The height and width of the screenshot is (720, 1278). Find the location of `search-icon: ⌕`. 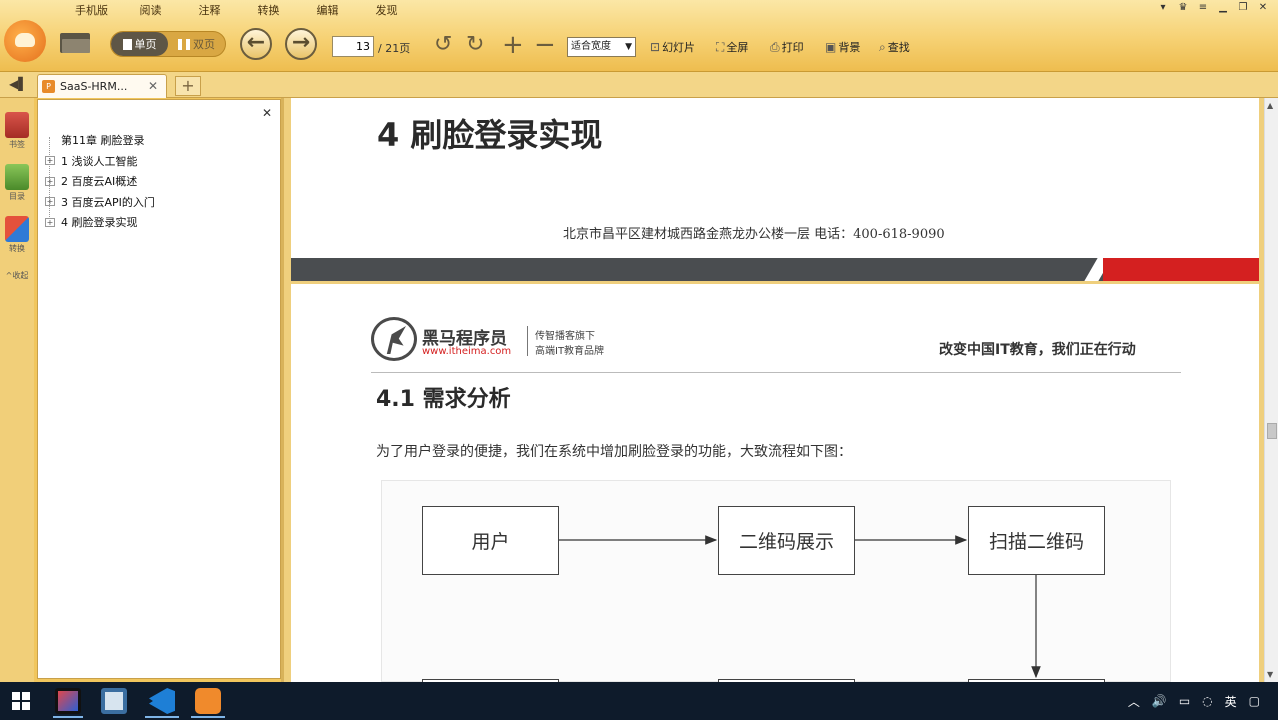

search-icon: ⌕ is located at coordinates (882, 46).